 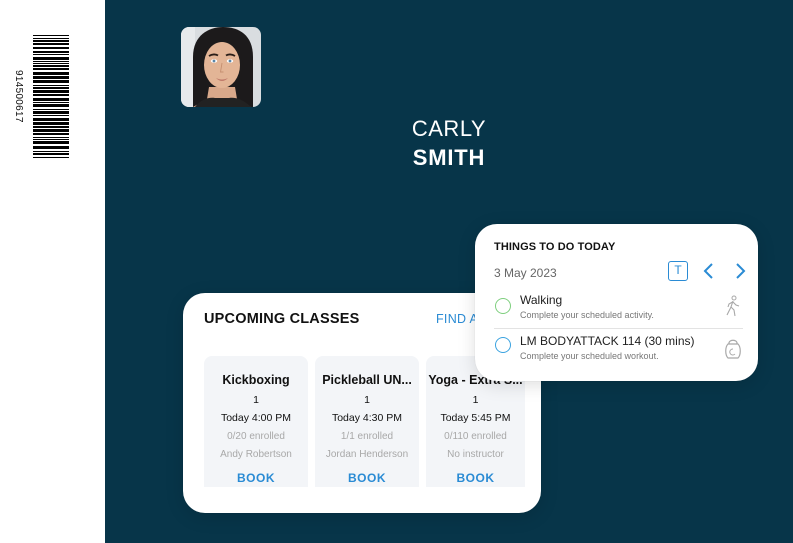 What do you see at coordinates (221, 67) in the screenshot?
I see `member-photo` at bounding box center [221, 67].